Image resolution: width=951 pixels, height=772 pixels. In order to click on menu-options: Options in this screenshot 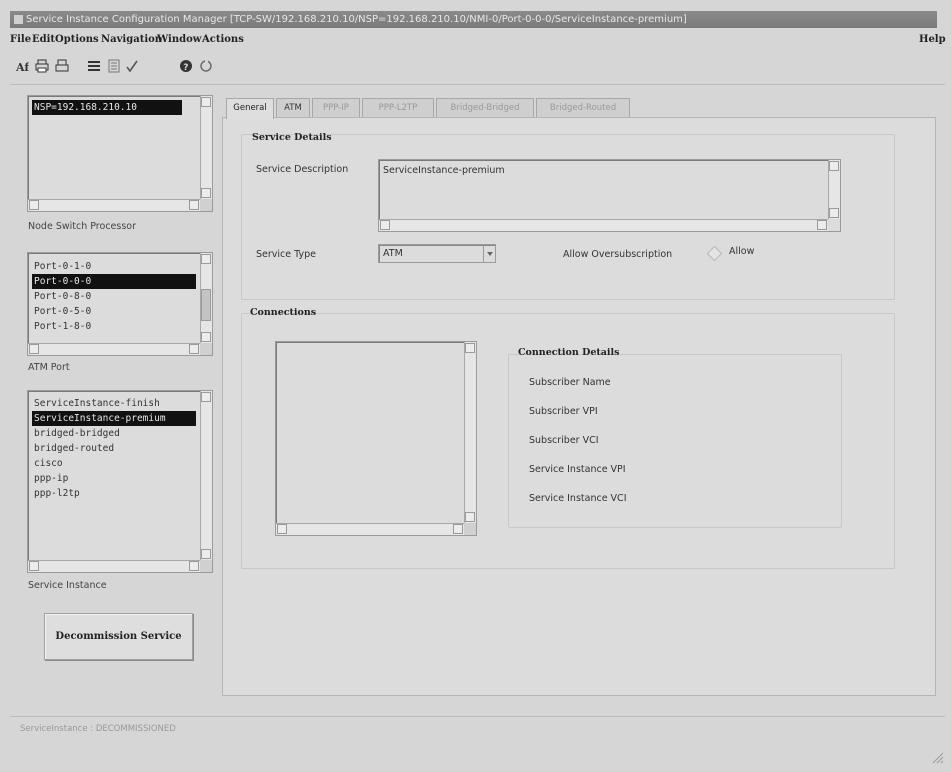, I will do `click(77, 39)`.